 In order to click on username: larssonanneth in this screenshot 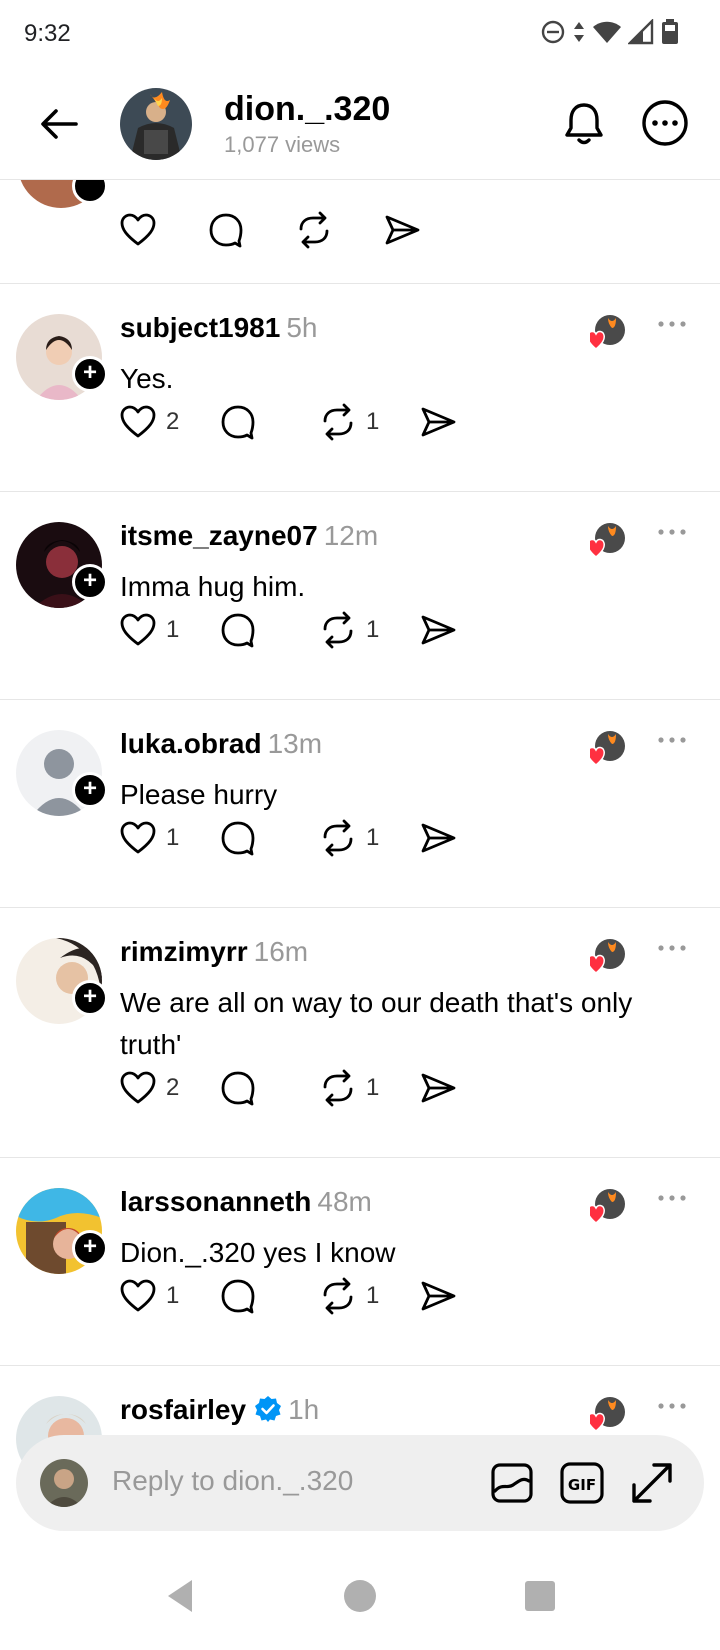, I will do `click(215, 1201)`.